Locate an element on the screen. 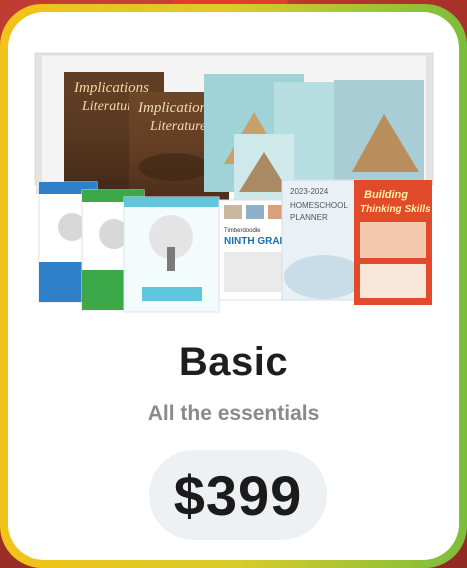 The image size is (467, 568). plan-price: $399 is located at coordinates (238, 495).